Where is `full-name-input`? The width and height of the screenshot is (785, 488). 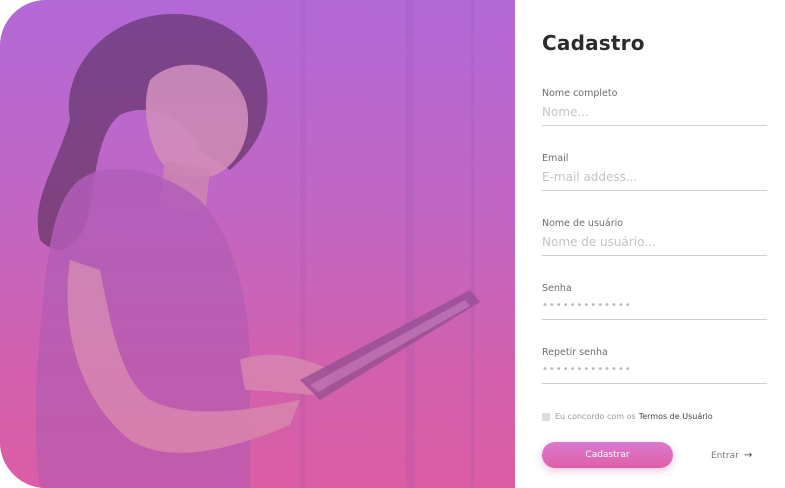
full-name-input is located at coordinates (654, 115).